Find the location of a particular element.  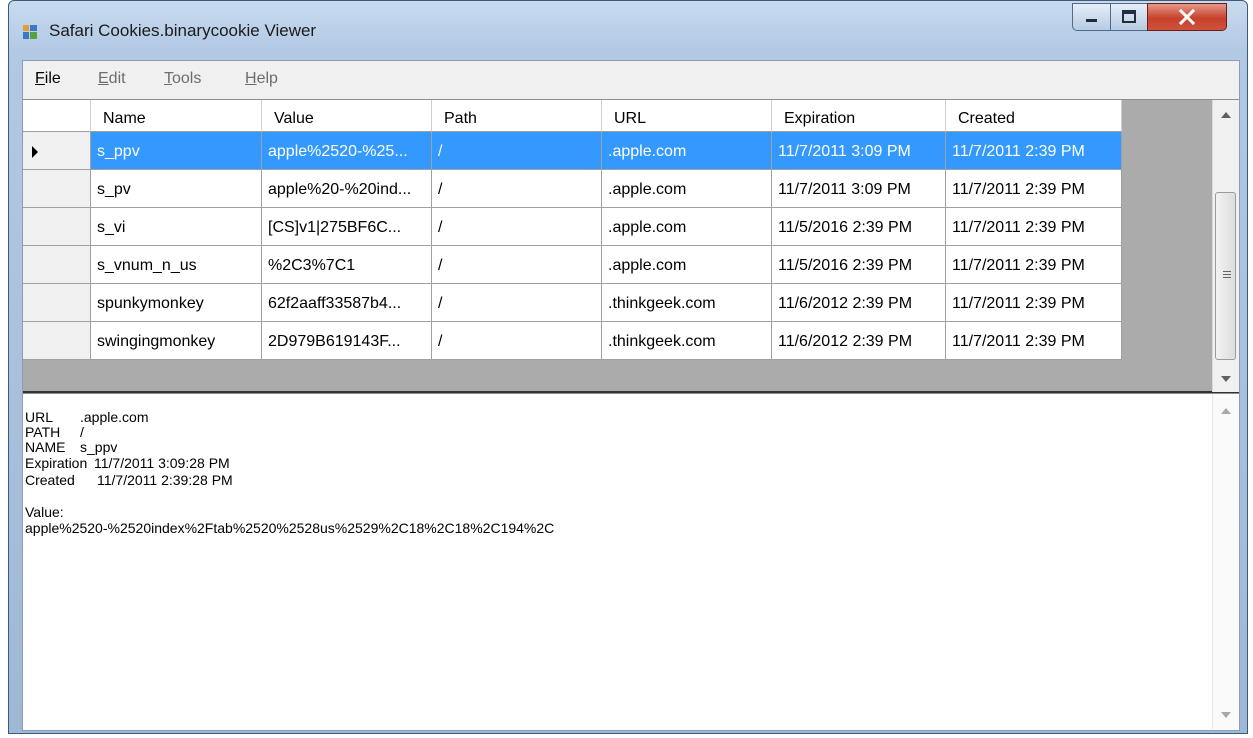

menu-help: Help is located at coordinates (261, 79).